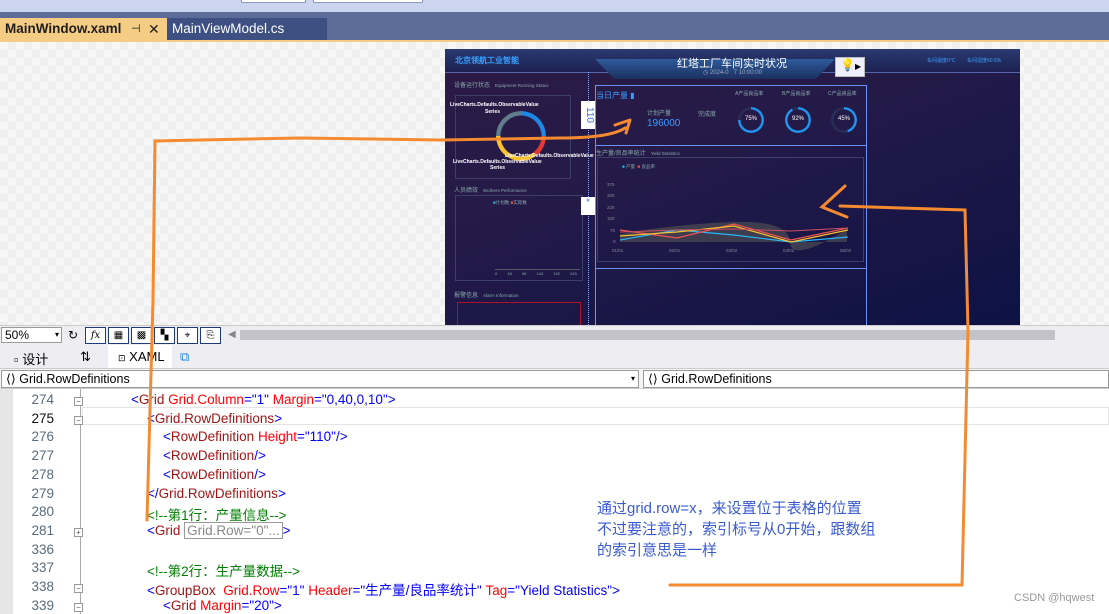  I want to click on code-line: <RowDefinition Height="110"/>, so click(255, 436).